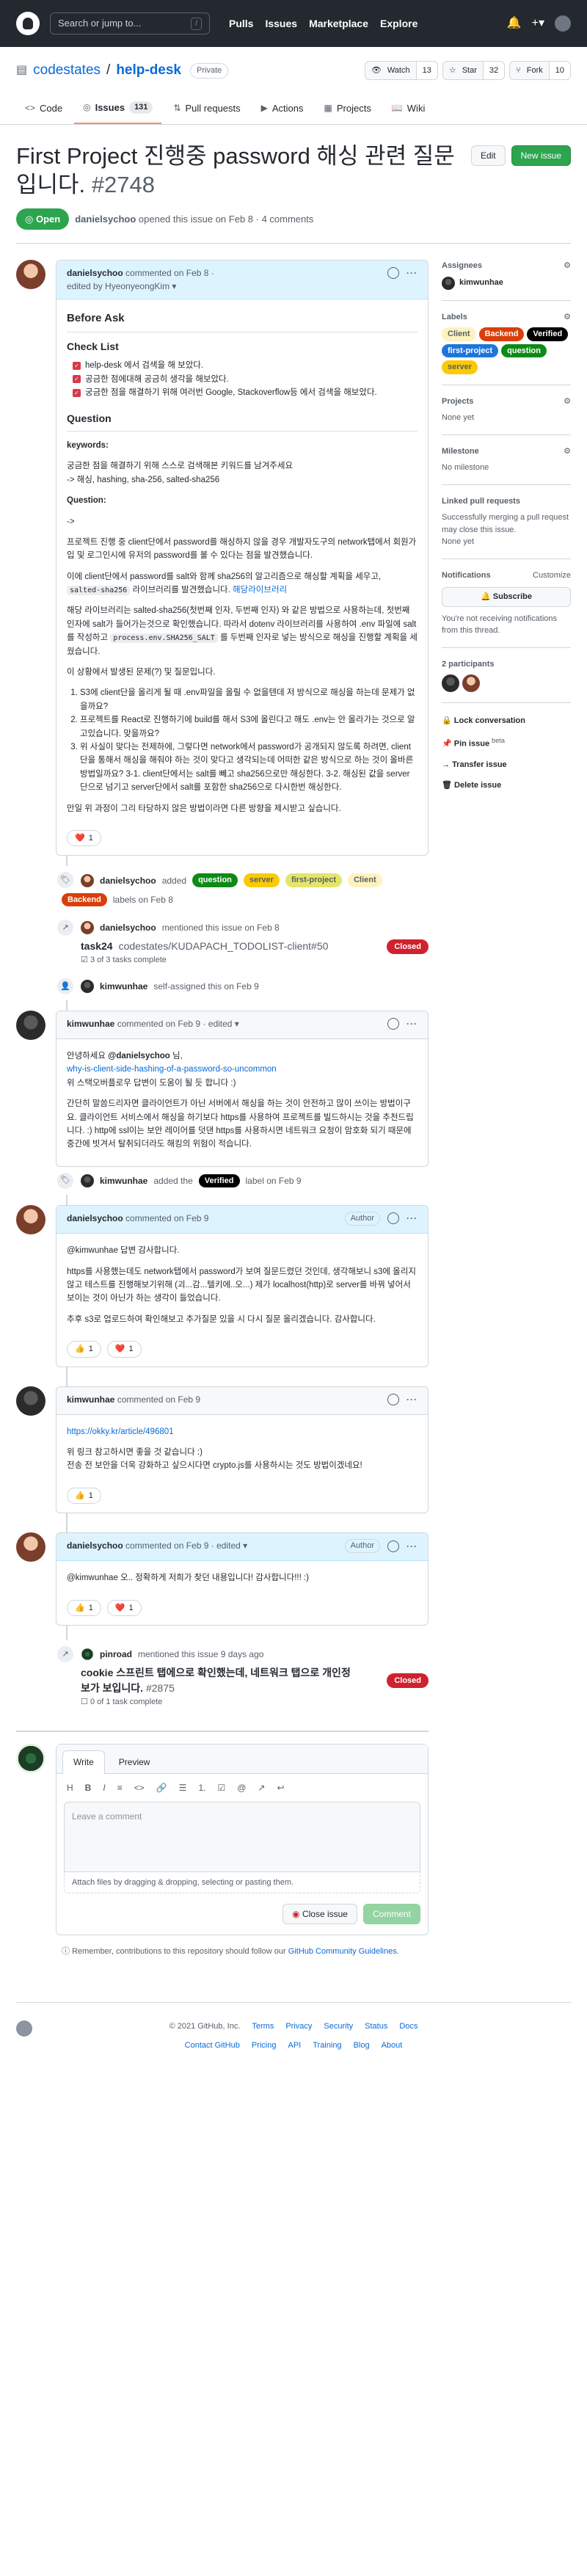 The image size is (587, 2576). What do you see at coordinates (70, 1787) in the screenshot?
I see `heading-icon: H` at bounding box center [70, 1787].